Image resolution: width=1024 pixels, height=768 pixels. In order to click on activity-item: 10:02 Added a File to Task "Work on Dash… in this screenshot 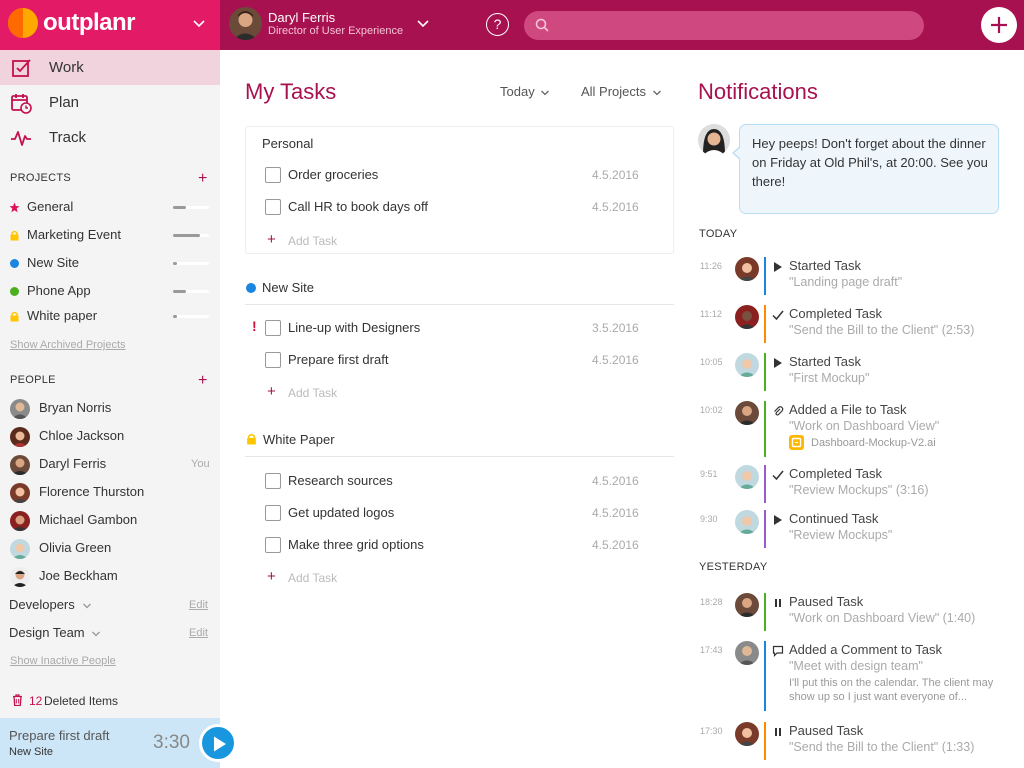, I will do `click(853, 429)`.